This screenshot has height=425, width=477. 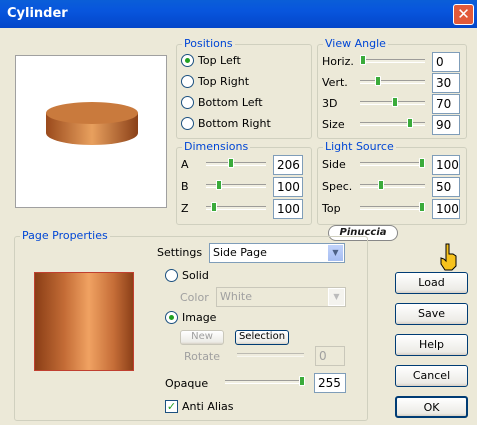 What do you see at coordinates (446, 83) in the screenshot?
I see `view-angle-value-input: 30` at bounding box center [446, 83].